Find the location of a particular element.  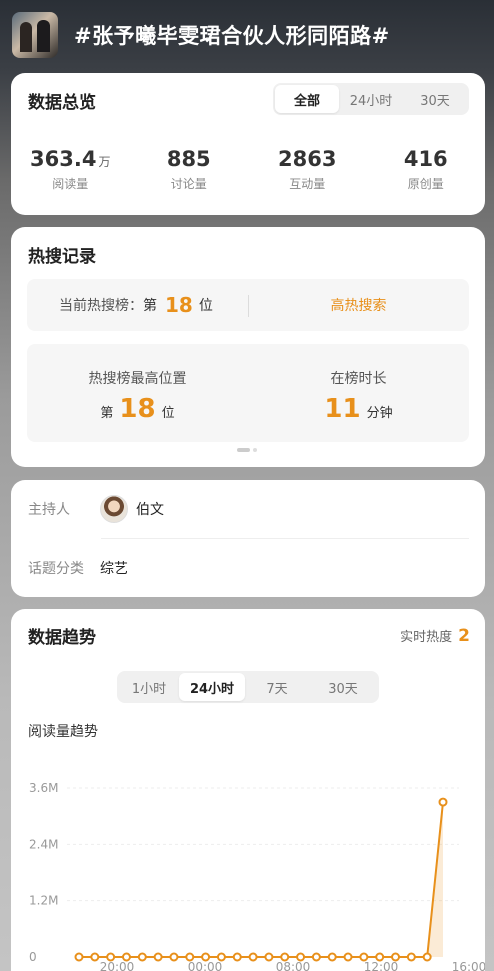

peak-rank-prefix: 第 is located at coordinates (107, 413).